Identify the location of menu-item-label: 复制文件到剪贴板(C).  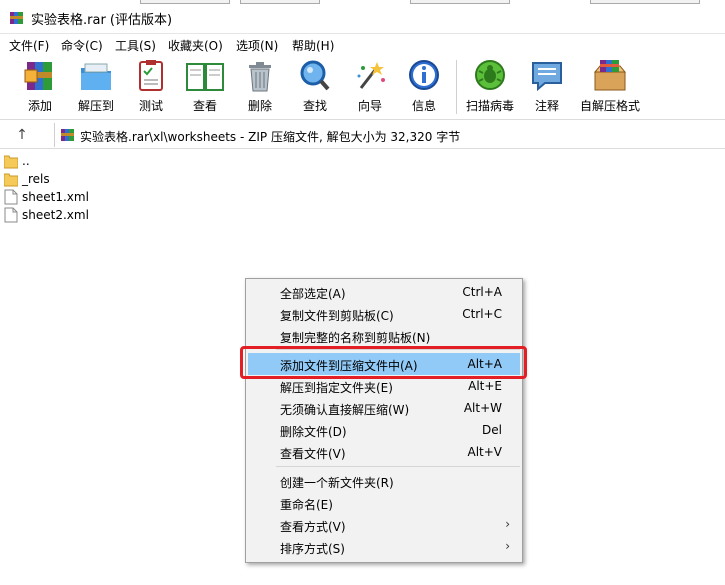
(337, 316).